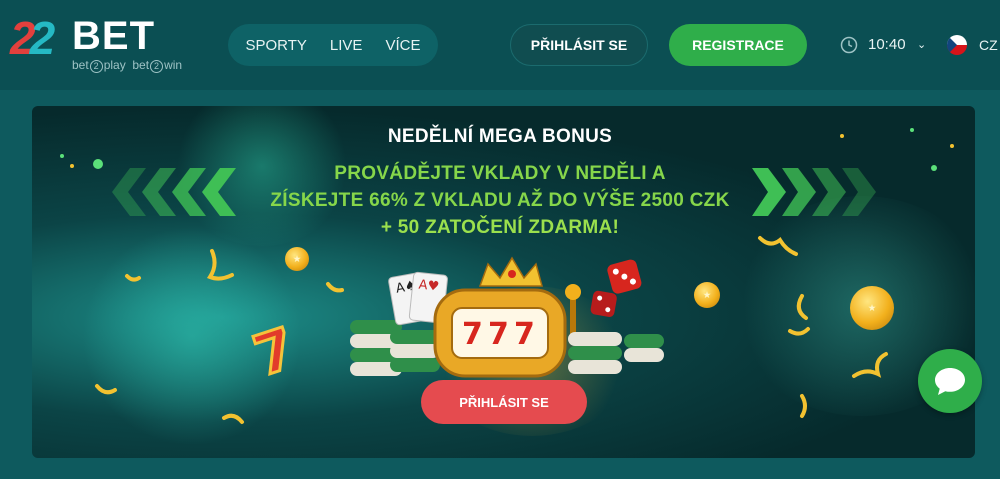 This screenshot has width=1000, height=479. I want to click on language-code: CZ, so click(988, 45).